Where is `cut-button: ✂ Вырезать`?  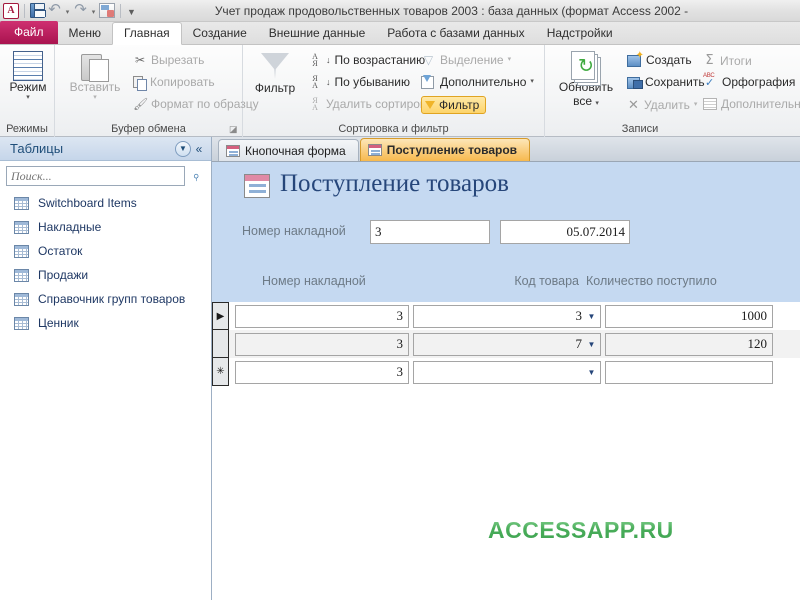
cut-button: ✂ Вырезать is located at coordinates (168, 60).